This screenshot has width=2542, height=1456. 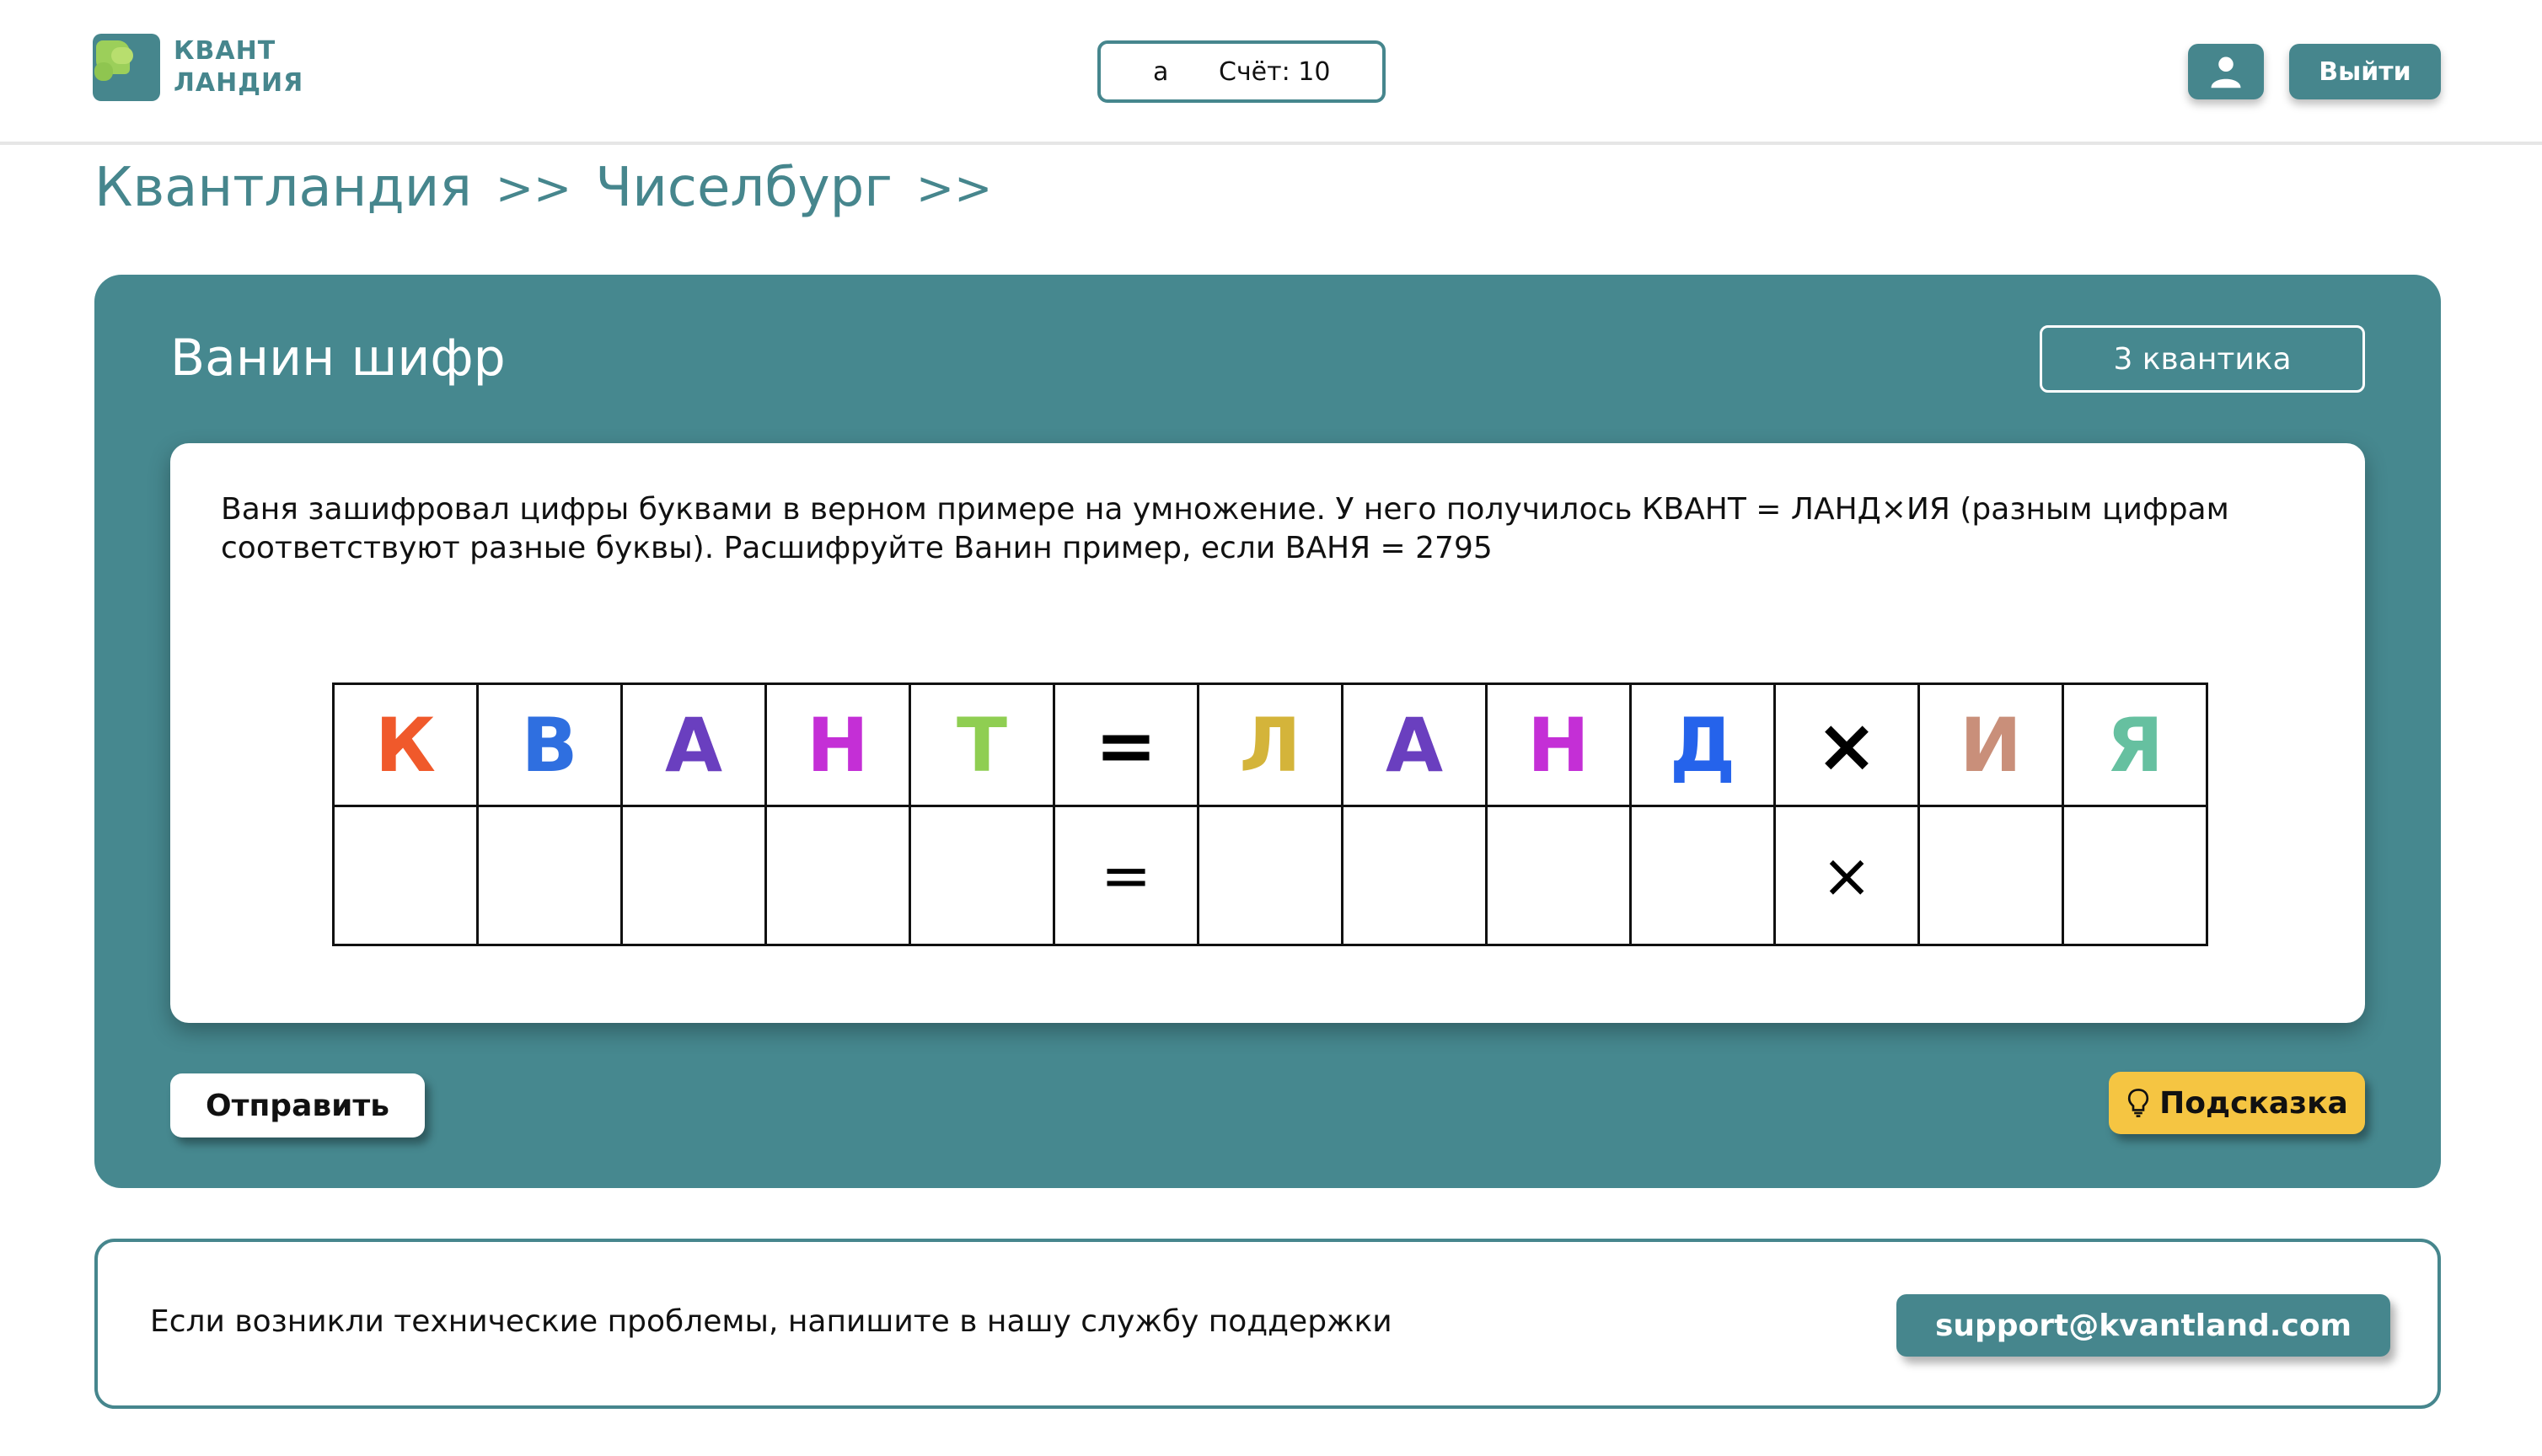 I want to click on logo-line-1: КВАНТ, so click(x=225, y=51).